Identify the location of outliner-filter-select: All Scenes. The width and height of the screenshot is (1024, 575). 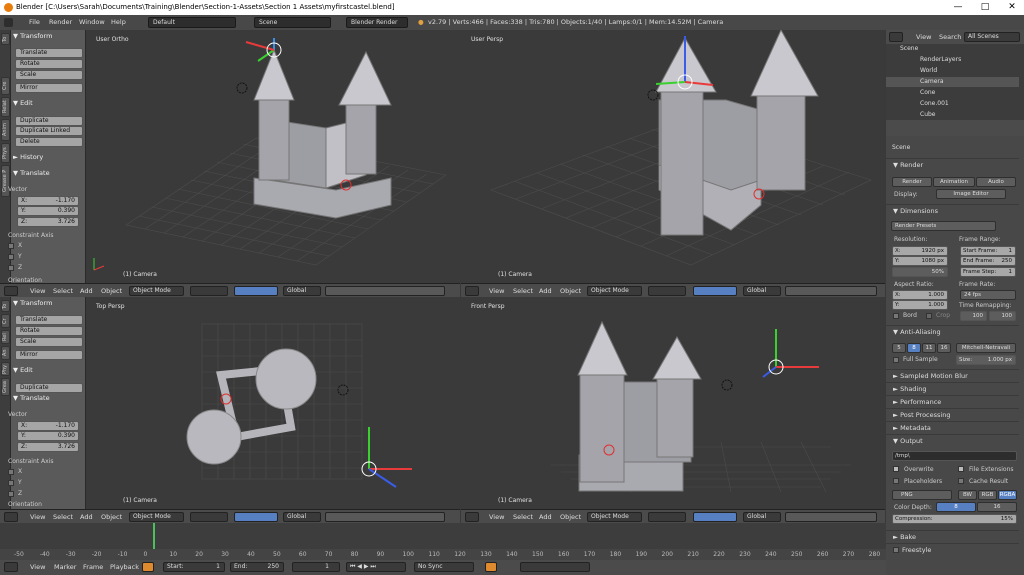
(992, 37).